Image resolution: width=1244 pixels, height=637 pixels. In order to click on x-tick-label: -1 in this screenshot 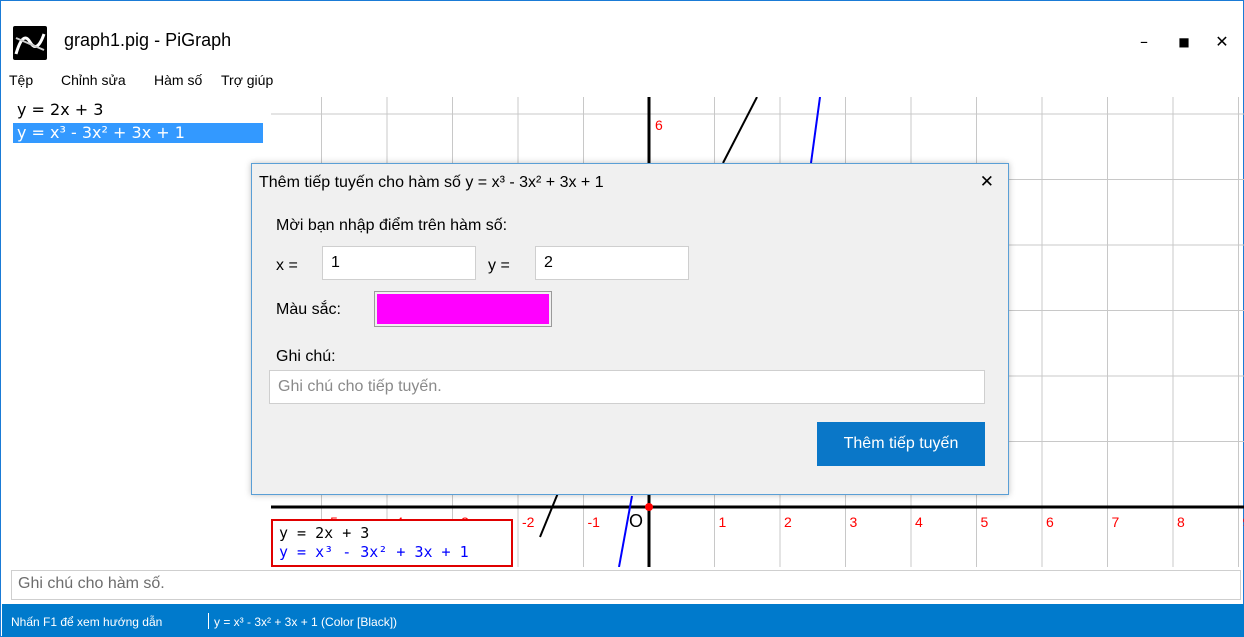, I will do `click(594, 522)`.